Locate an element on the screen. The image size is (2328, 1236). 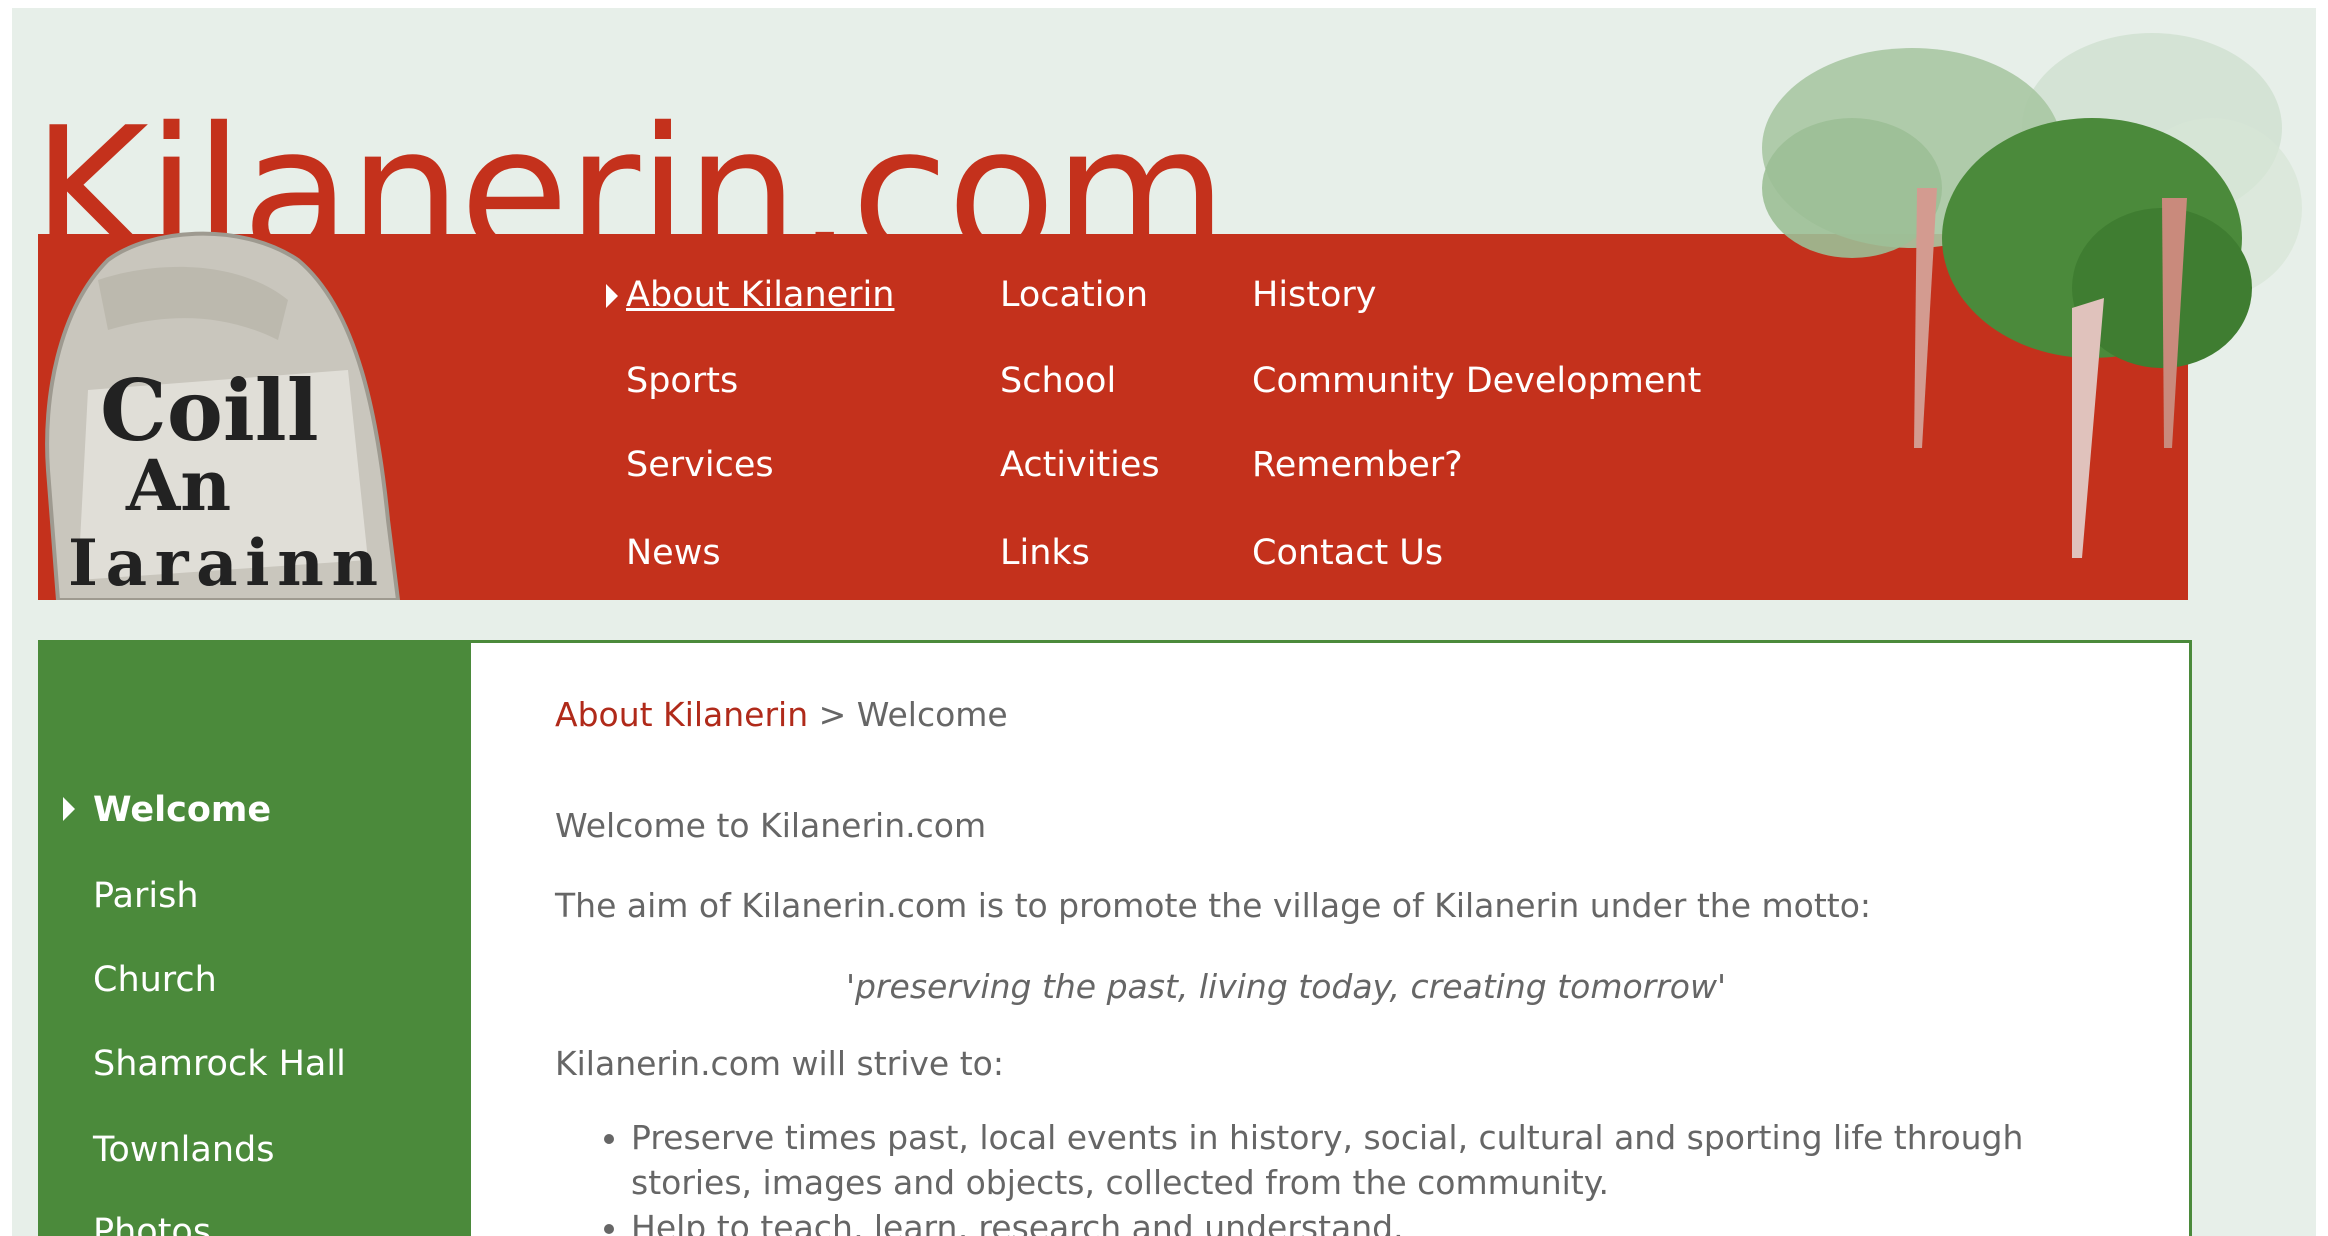
nav-contact-us: Contact Us is located at coordinates (1347, 553).